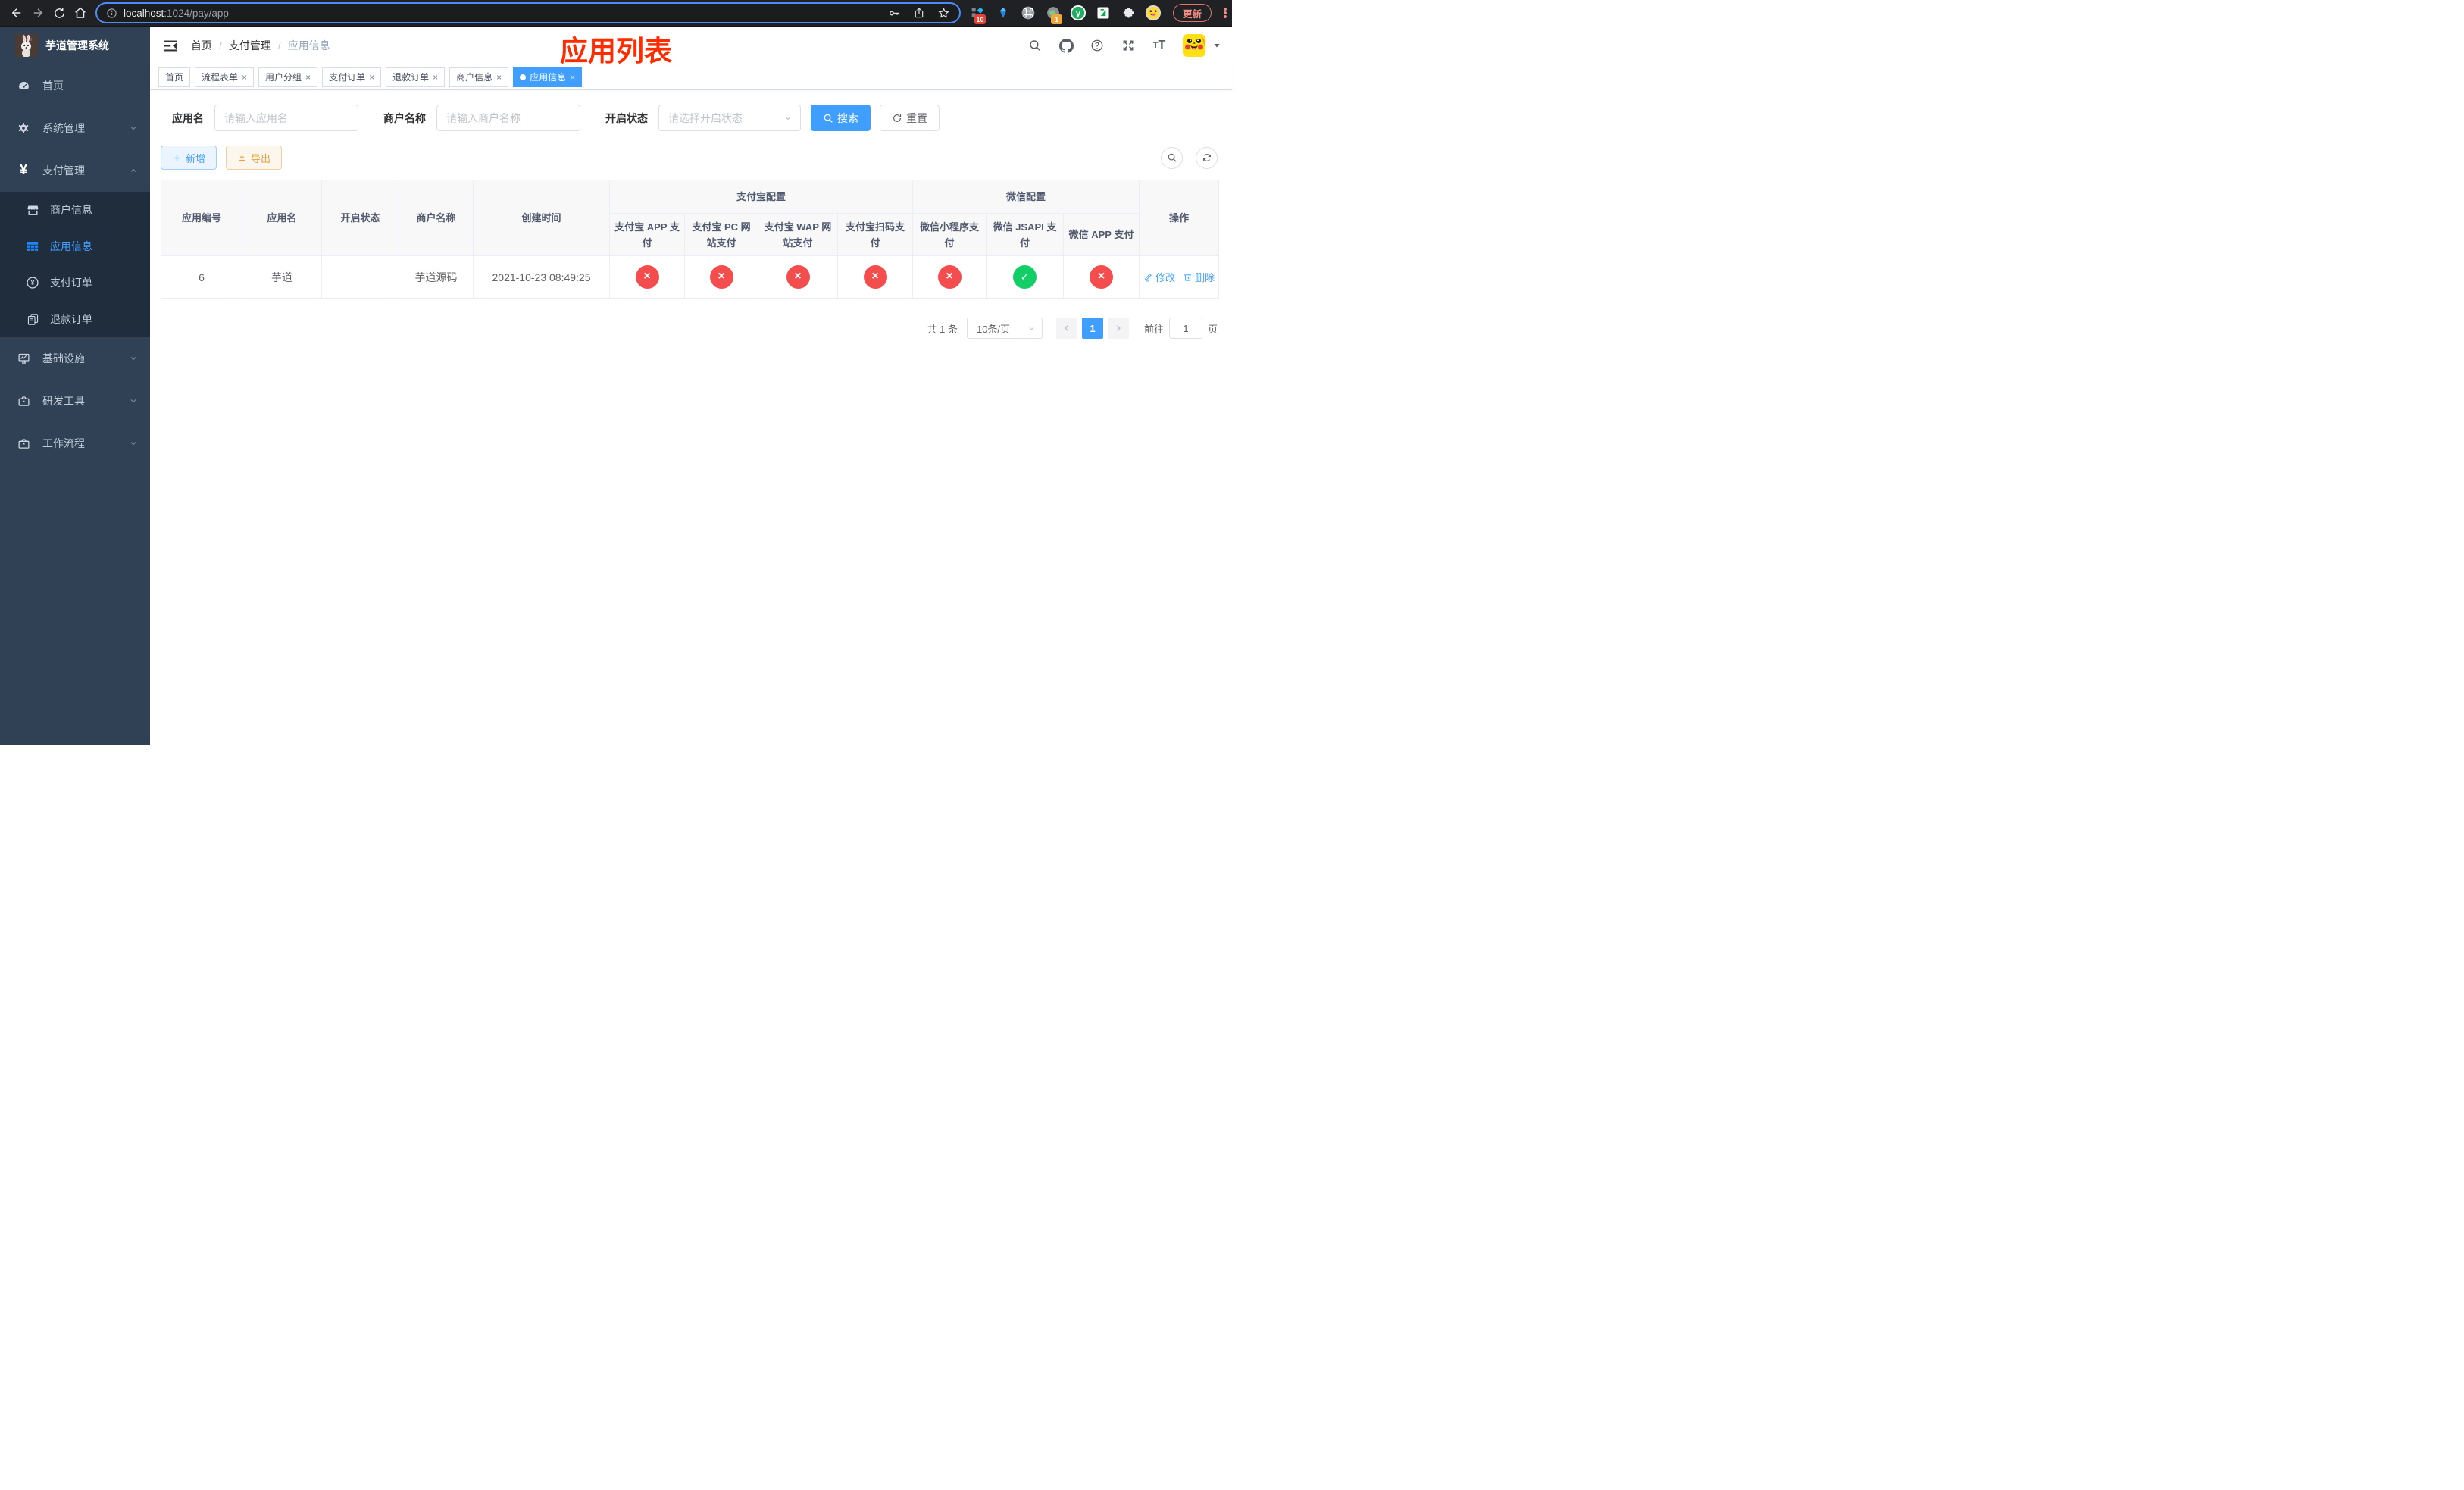 The height and width of the screenshot is (1490, 2464). What do you see at coordinates (1159, 45) in the screenshot?
I see `font-size-icon: TT` at bounding box center [1159, 45].